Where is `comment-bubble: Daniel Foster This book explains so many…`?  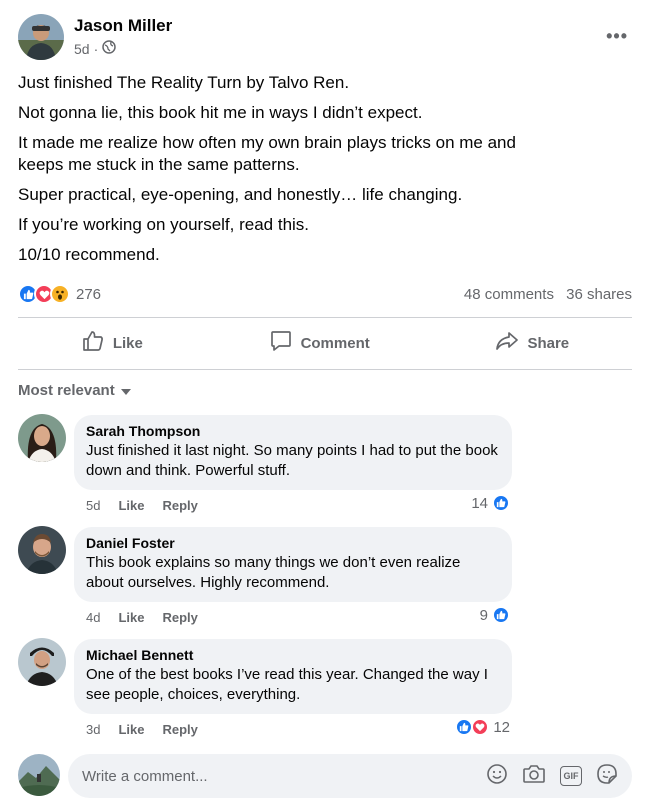
comment-bubble: Daniel Foster This book explains so many… is located at coordinates (293, 564).